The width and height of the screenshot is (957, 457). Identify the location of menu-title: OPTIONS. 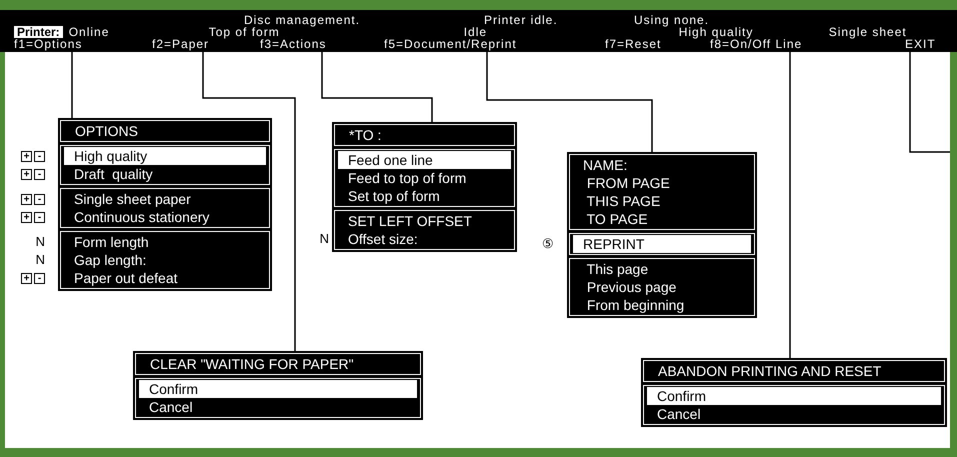
(165, 131).